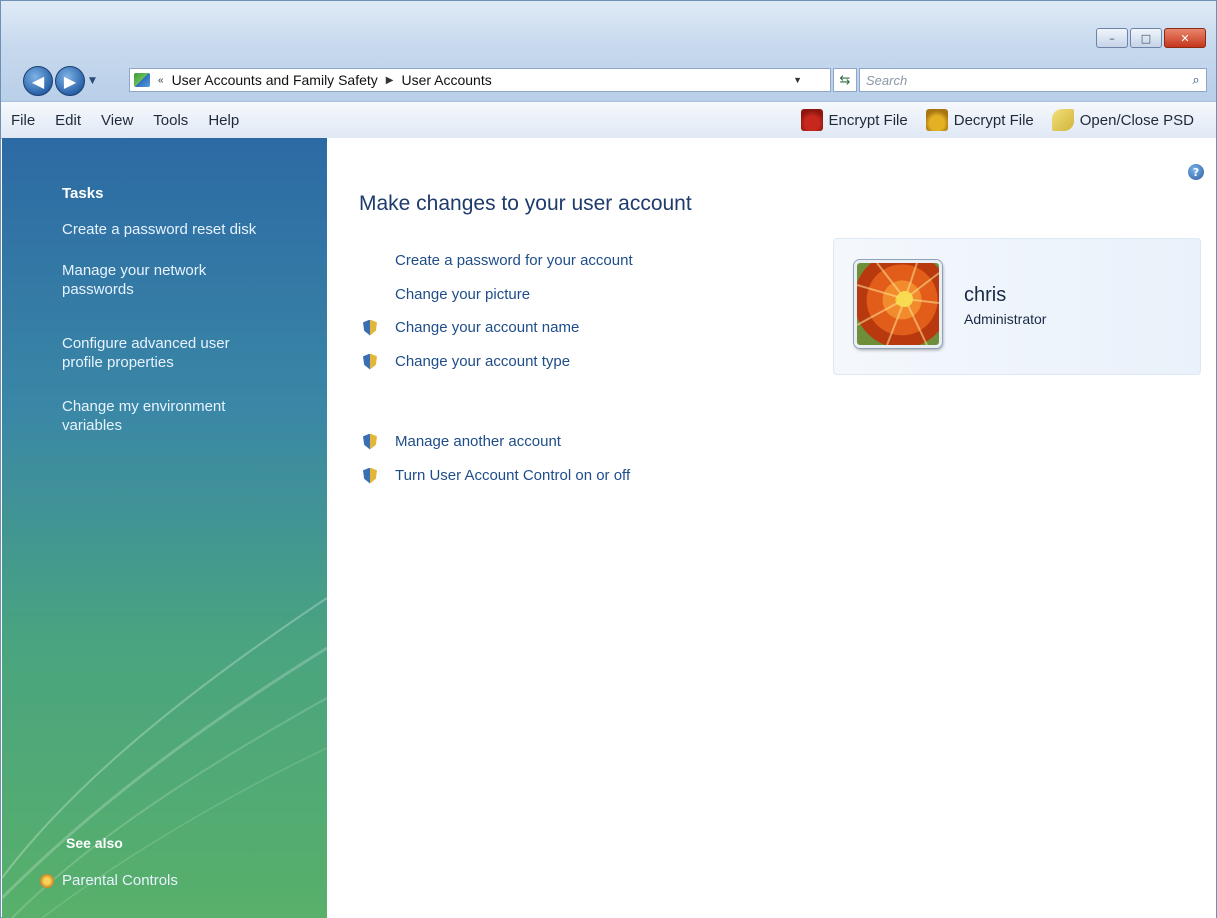 The width and height of the screenshot is (1217, 918). What do you see at coordinates (513, 475) in the screenshot?
I see `toggle-uac-label: Turn User Account Control on or off` at bounding box center [513, 475].